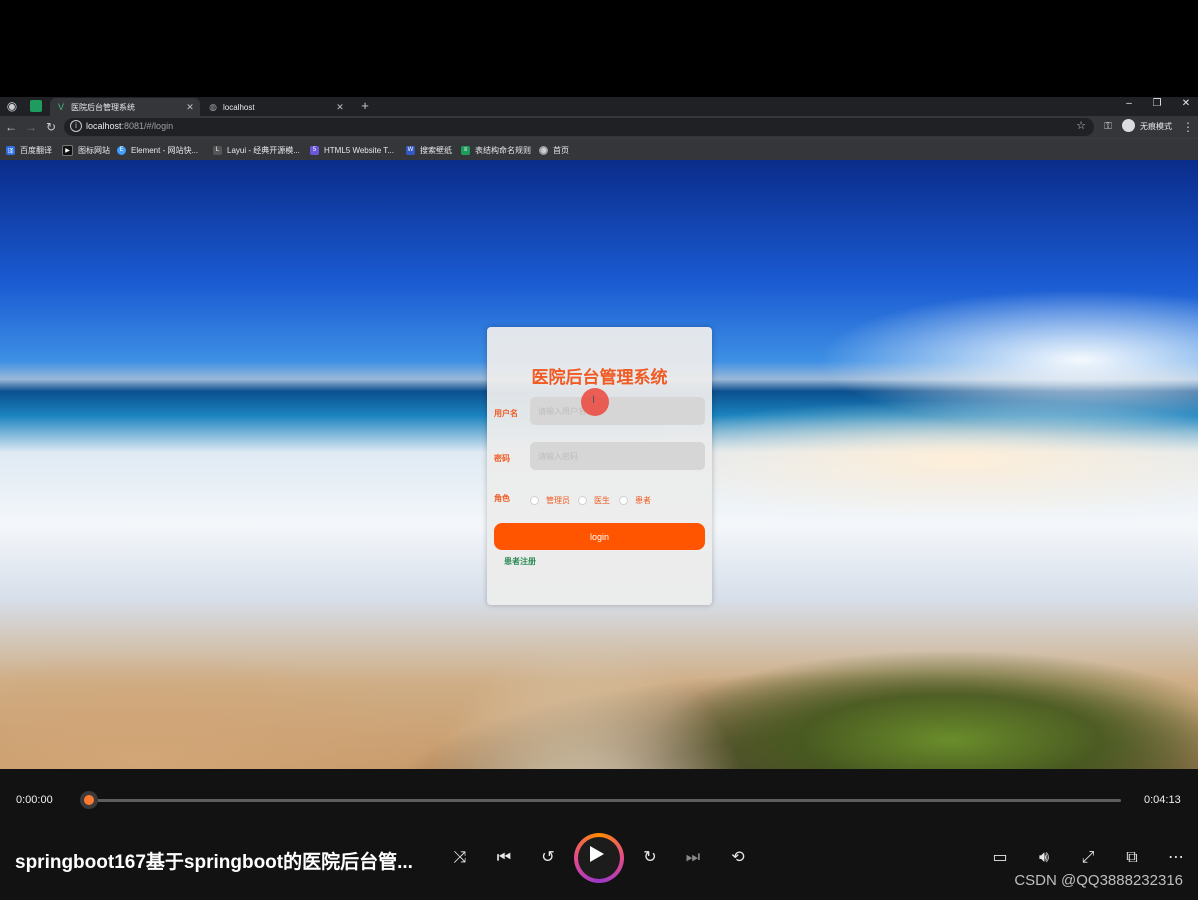 This screenshot has width=1198, height=900. Describe the element at coordinates (502, 498) in the screenshot. I see `role-label: 角色` at that location.